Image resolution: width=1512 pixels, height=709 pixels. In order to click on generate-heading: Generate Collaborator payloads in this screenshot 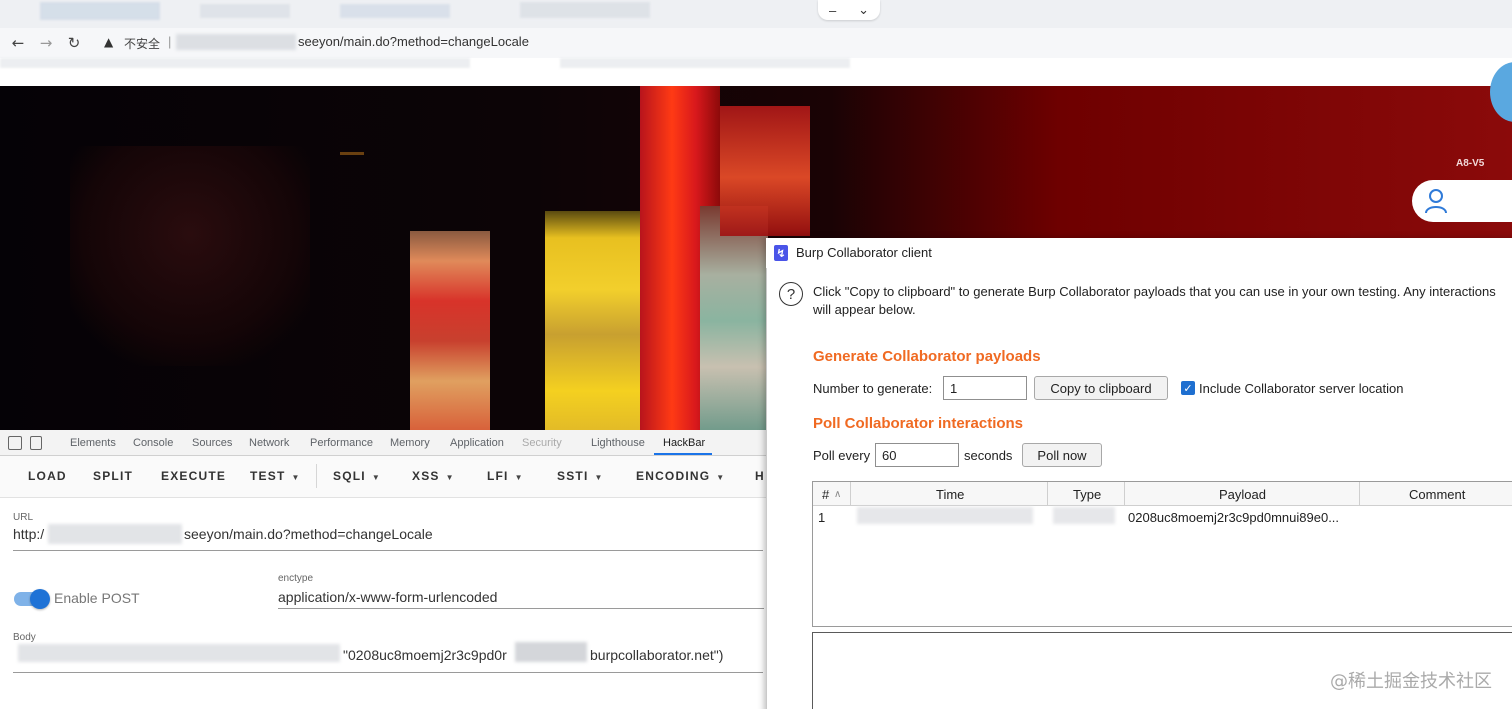, I will do `click(927, 356)`.